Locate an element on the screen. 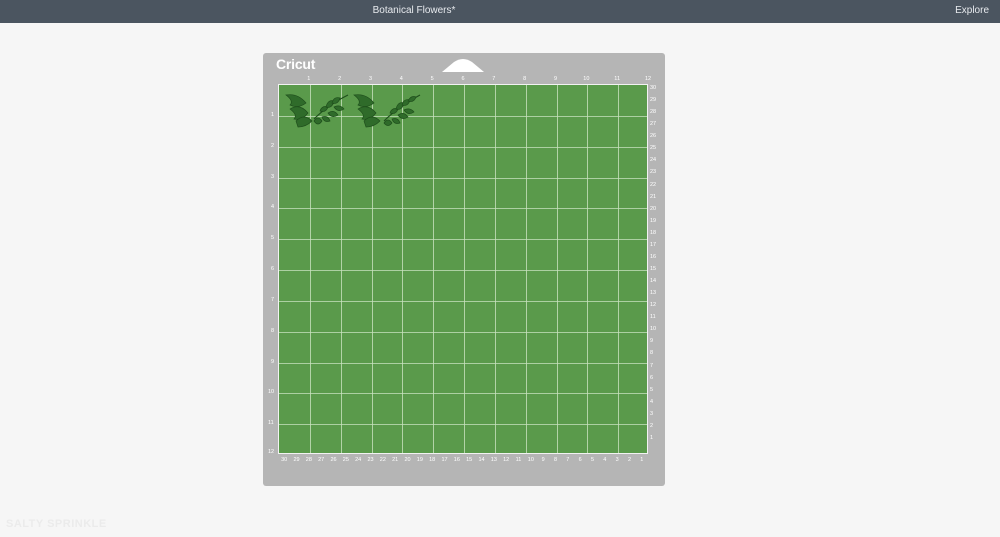 This screenshot has width=1000, height=537. top-bar: Botanical Flowers* Explore is located at coordinates (500, 11).